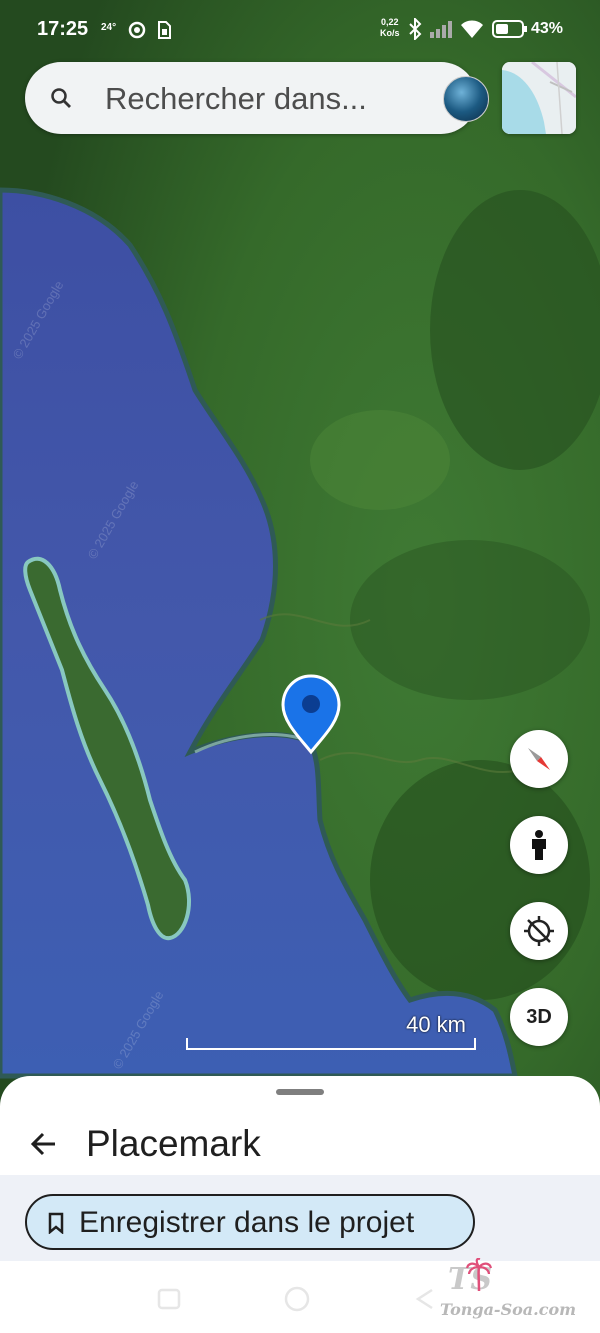 Image resolution: width=600 pixels, height=1333 pixels. I want to click on street-view-button, so click(539, 845).